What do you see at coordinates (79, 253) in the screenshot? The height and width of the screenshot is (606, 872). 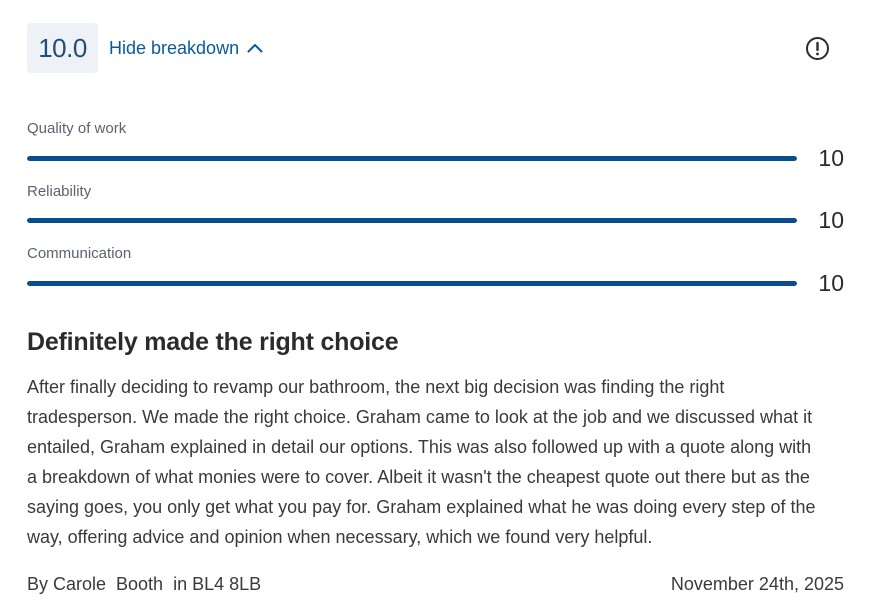 I see `metric-label: Communication` at bounding box center [79, 253].